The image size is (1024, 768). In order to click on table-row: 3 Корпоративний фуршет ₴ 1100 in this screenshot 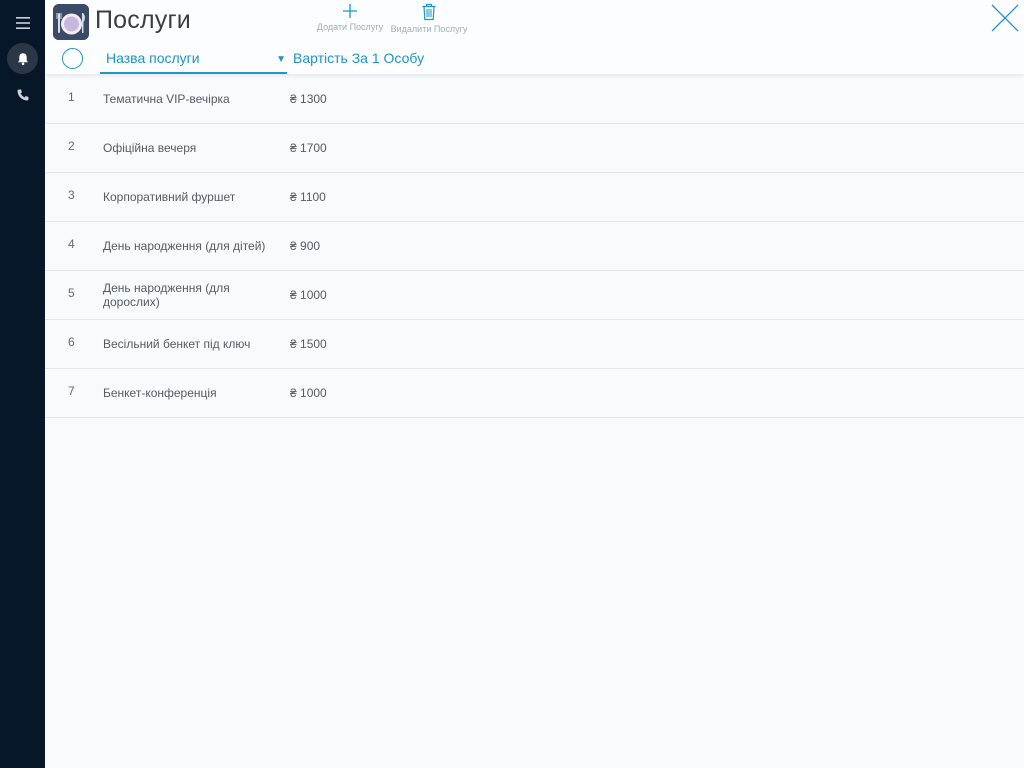, I will do `click(534, 197)`.